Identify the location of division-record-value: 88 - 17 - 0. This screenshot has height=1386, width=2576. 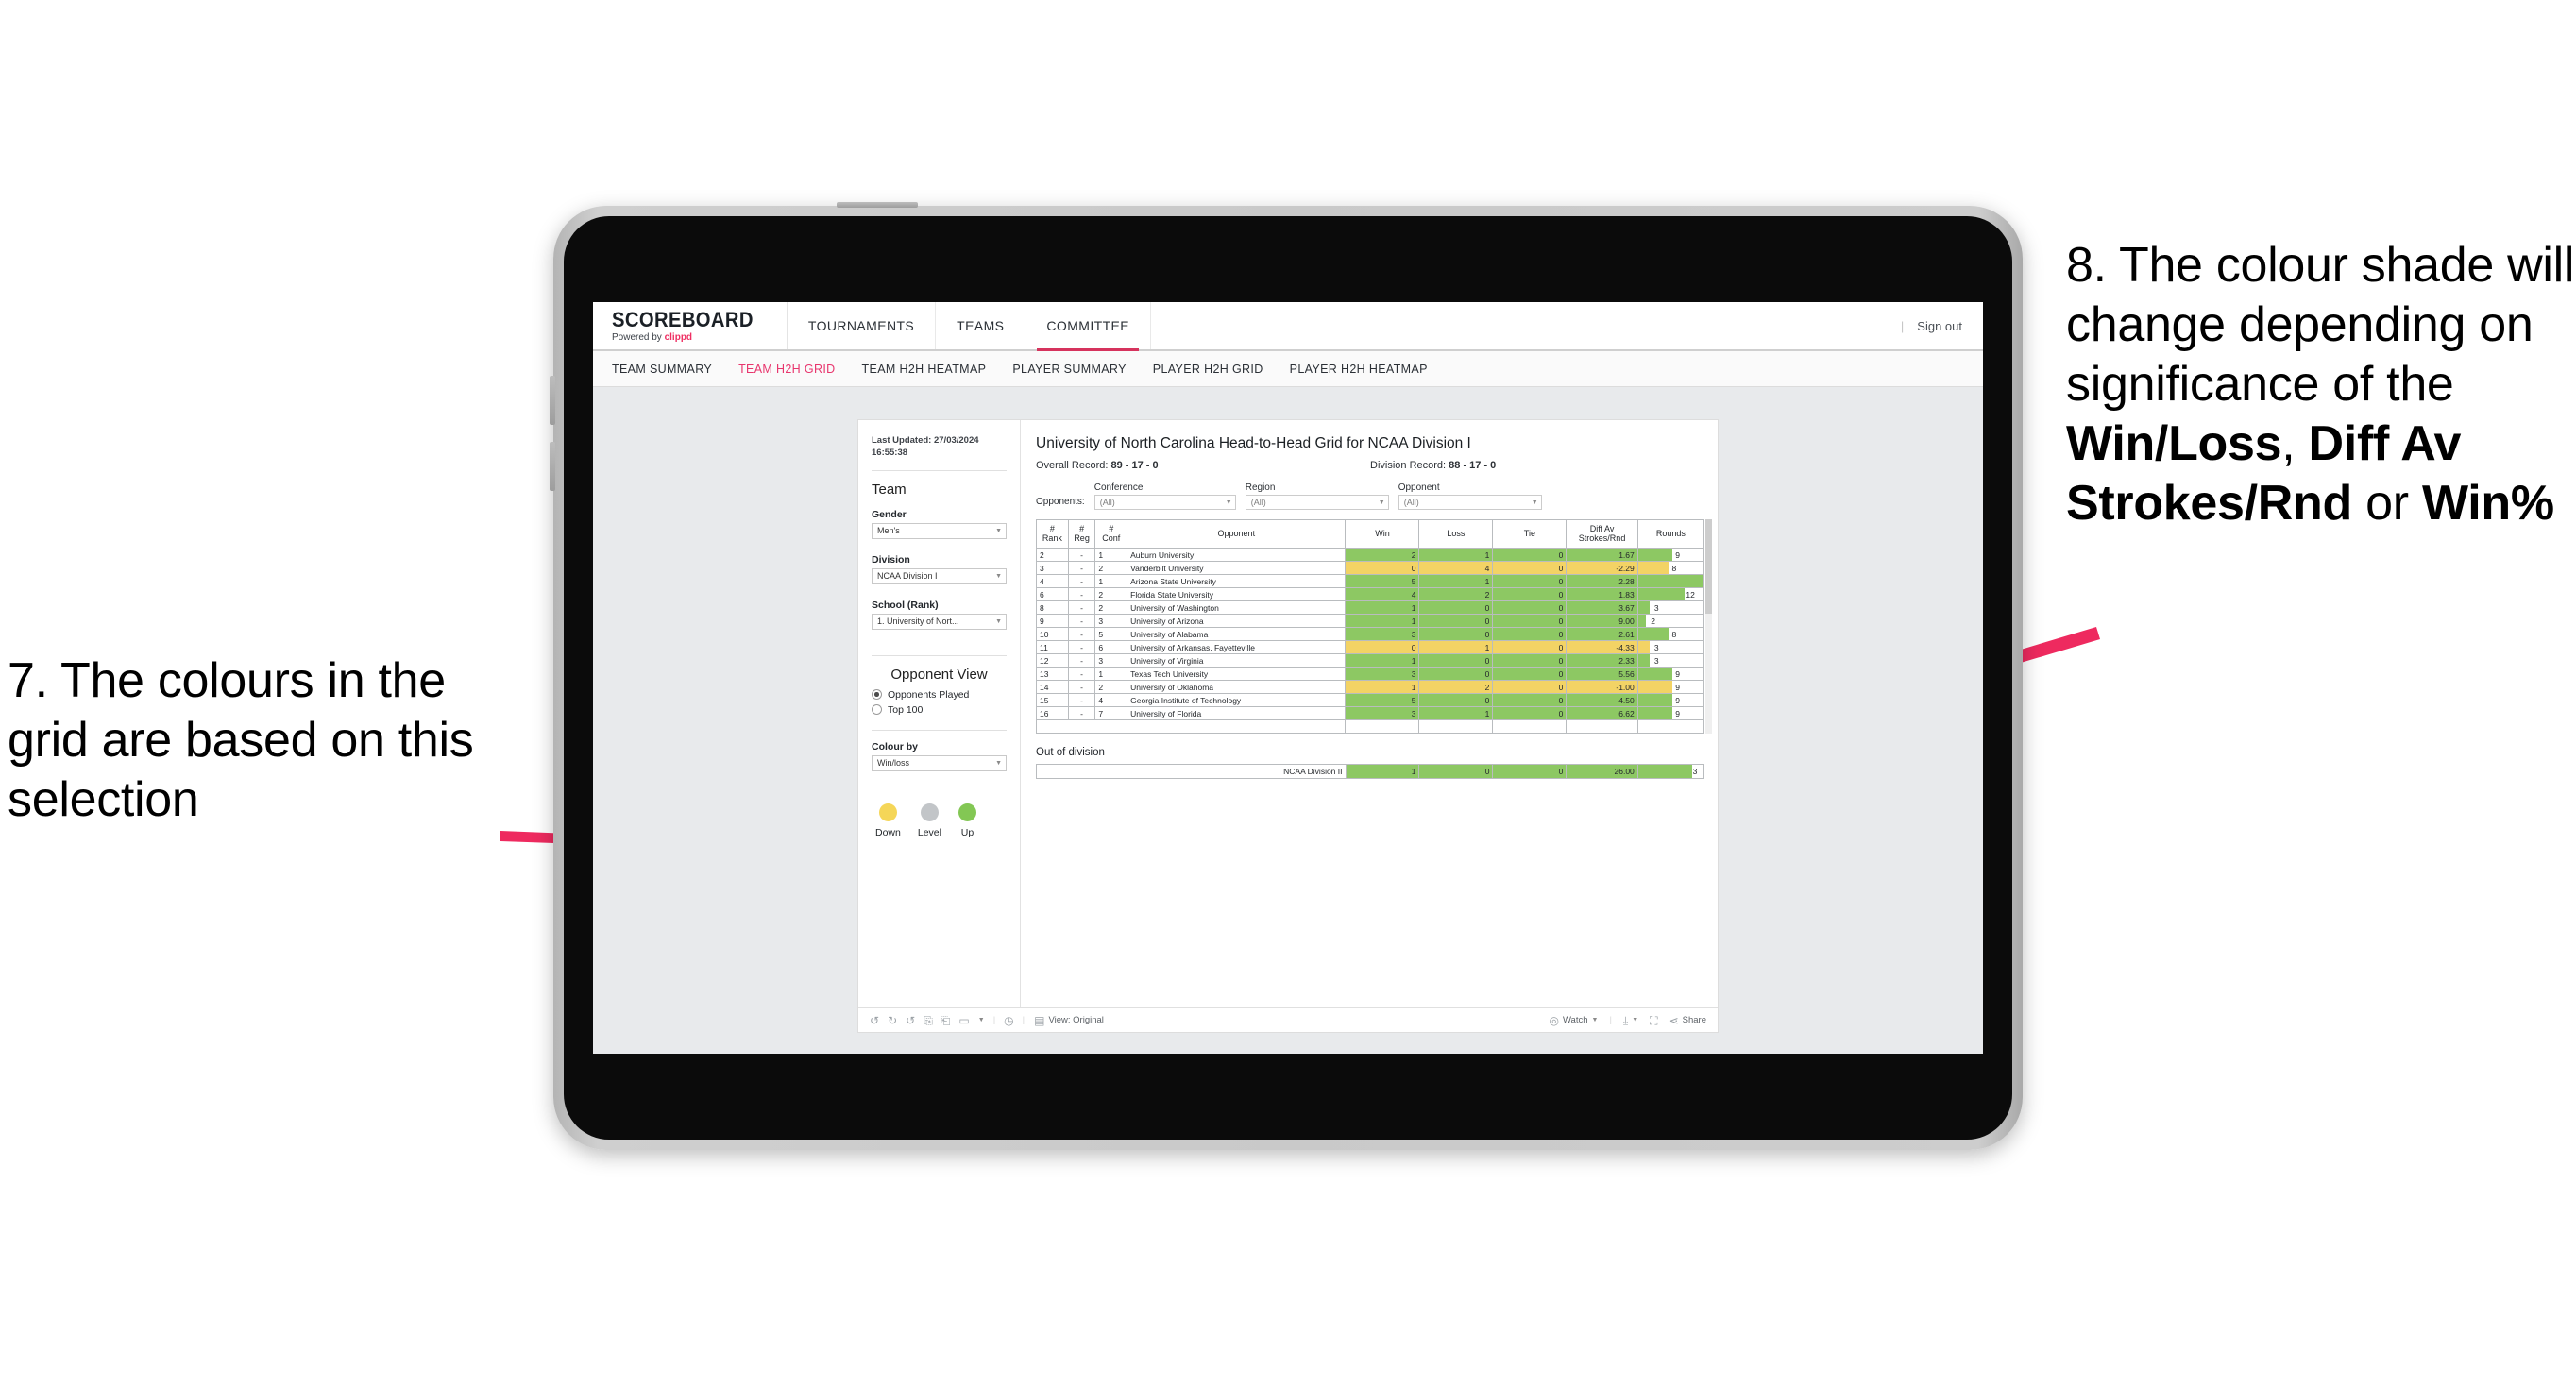
(1473, 465).